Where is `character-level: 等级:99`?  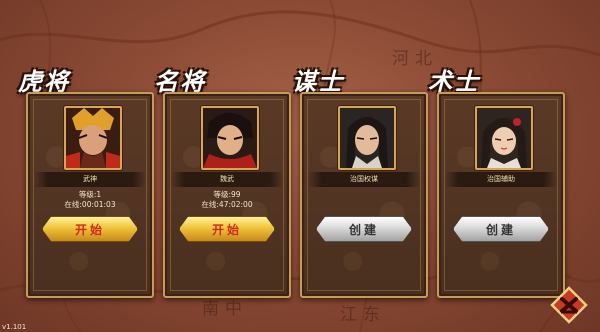
character-level: 等级:99 is located at coordinates (227, 194).